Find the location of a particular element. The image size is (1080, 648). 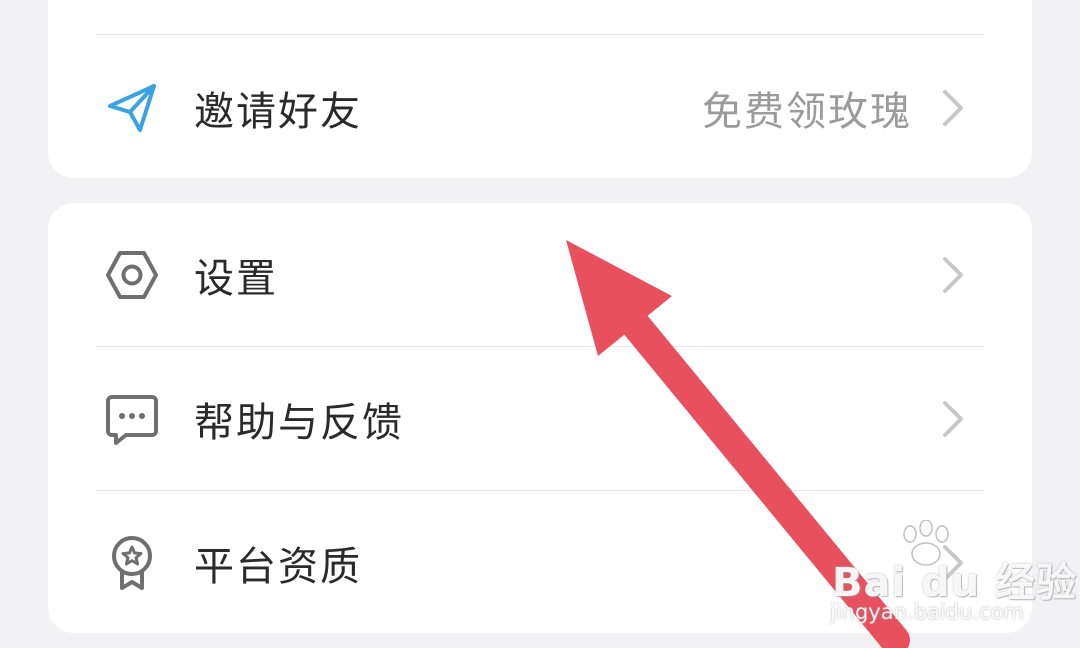

chat-bubble-icon is located at coordinates (132, 419).